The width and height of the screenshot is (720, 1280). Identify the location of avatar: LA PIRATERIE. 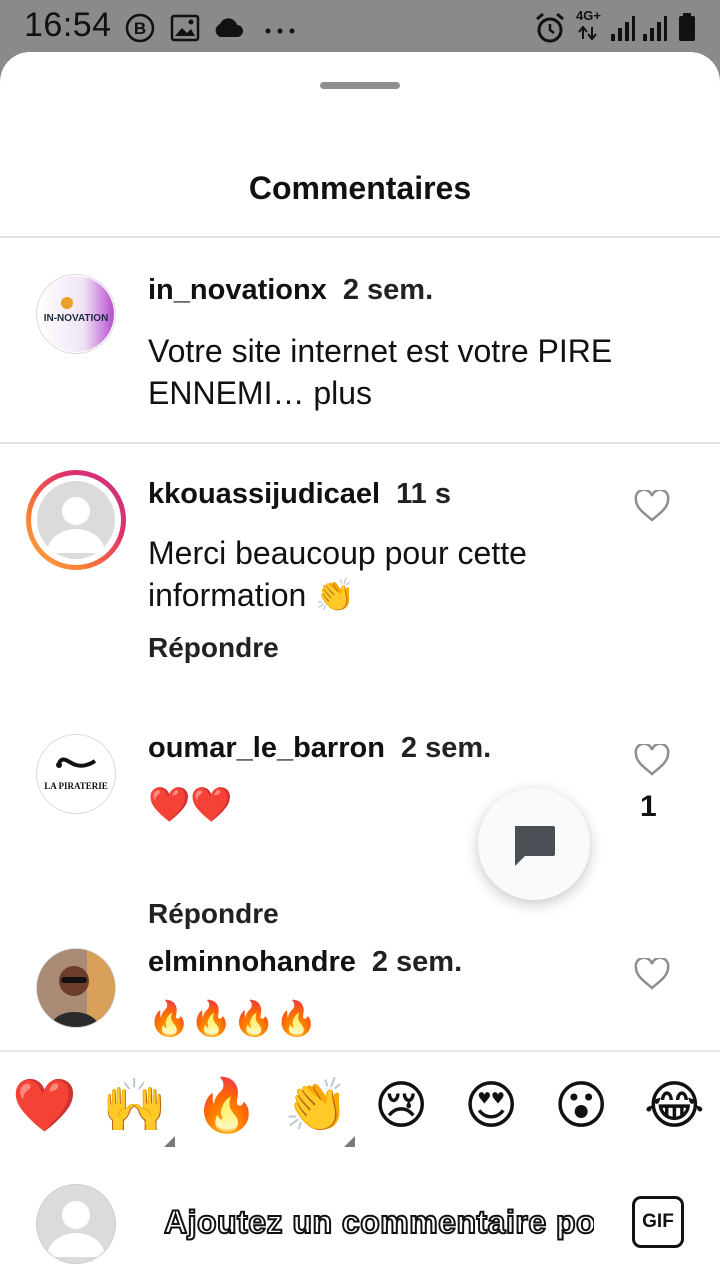
(76, 774).